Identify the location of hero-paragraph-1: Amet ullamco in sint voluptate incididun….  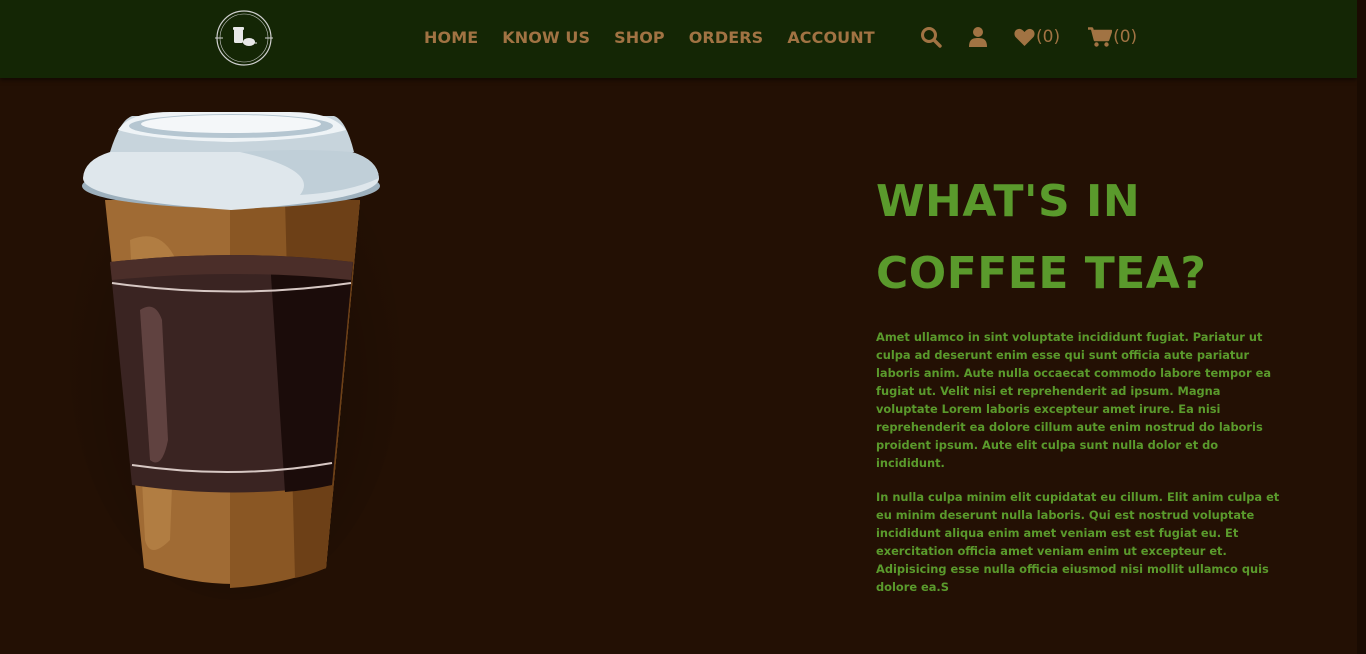
(1074, 400).